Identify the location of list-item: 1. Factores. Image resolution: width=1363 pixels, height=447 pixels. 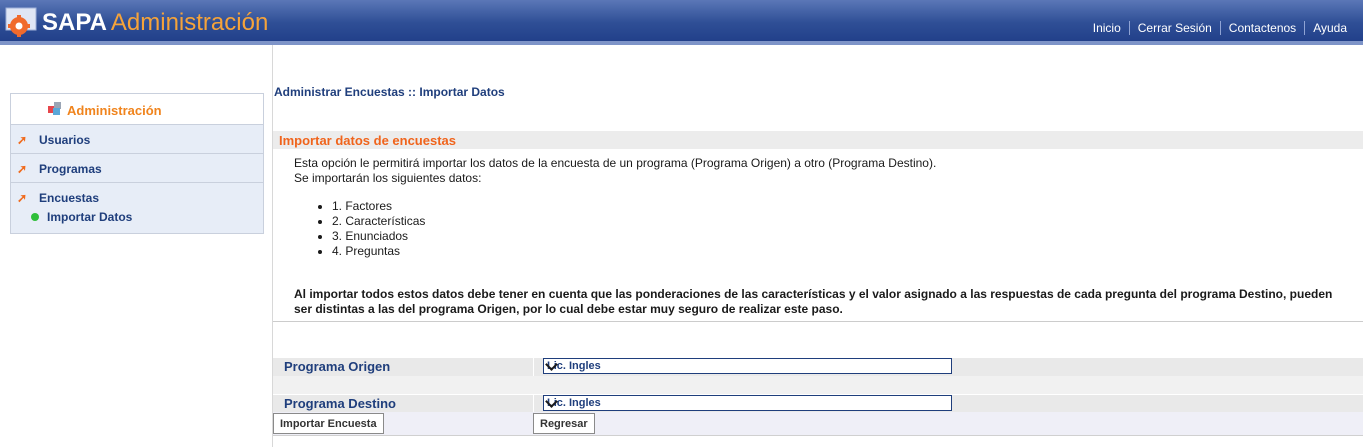
(370, 206).